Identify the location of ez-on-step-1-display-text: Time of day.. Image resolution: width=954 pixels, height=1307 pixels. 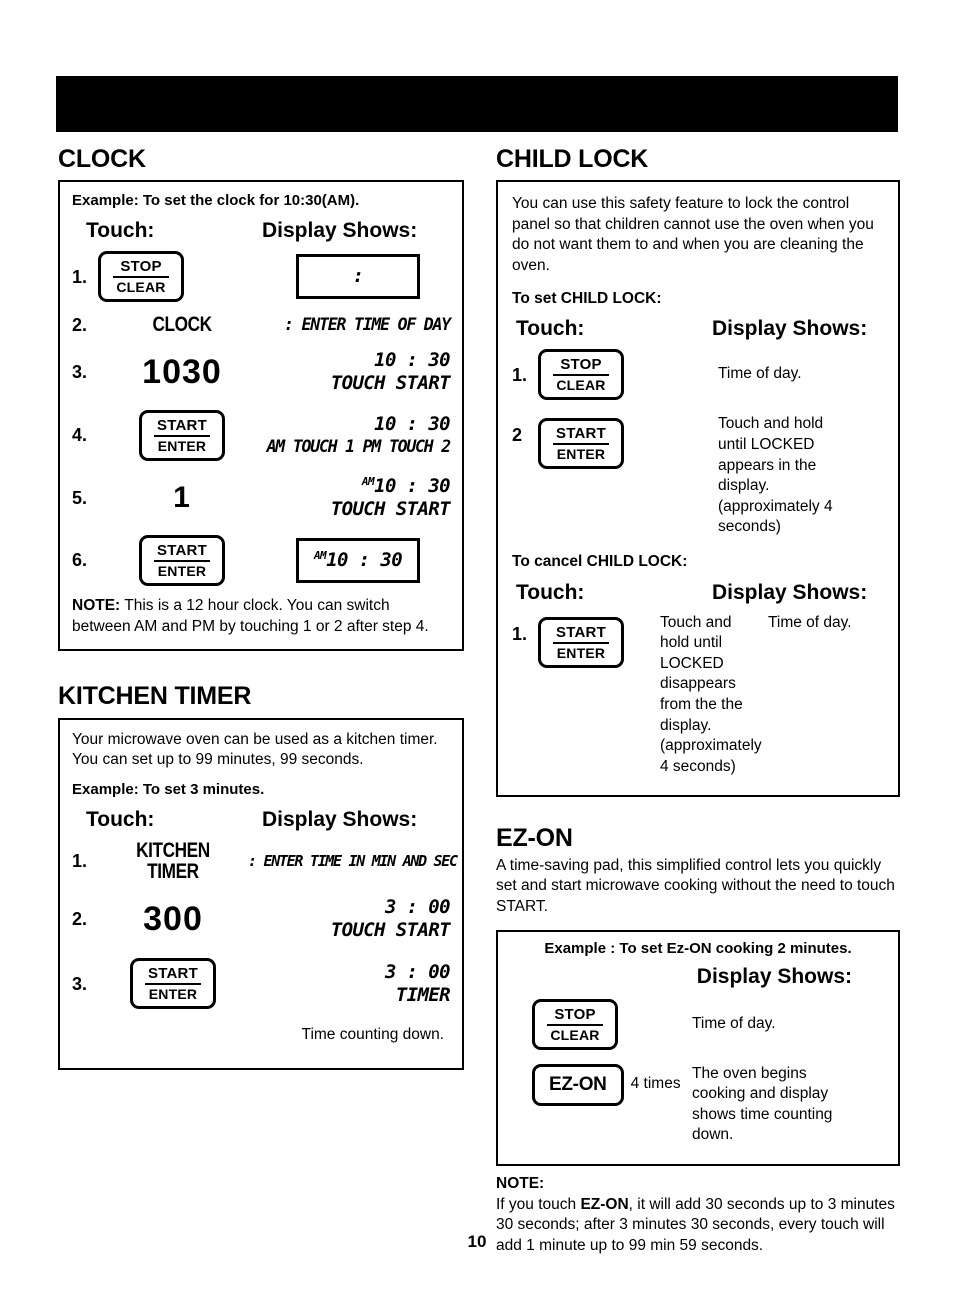
(734, 1023).